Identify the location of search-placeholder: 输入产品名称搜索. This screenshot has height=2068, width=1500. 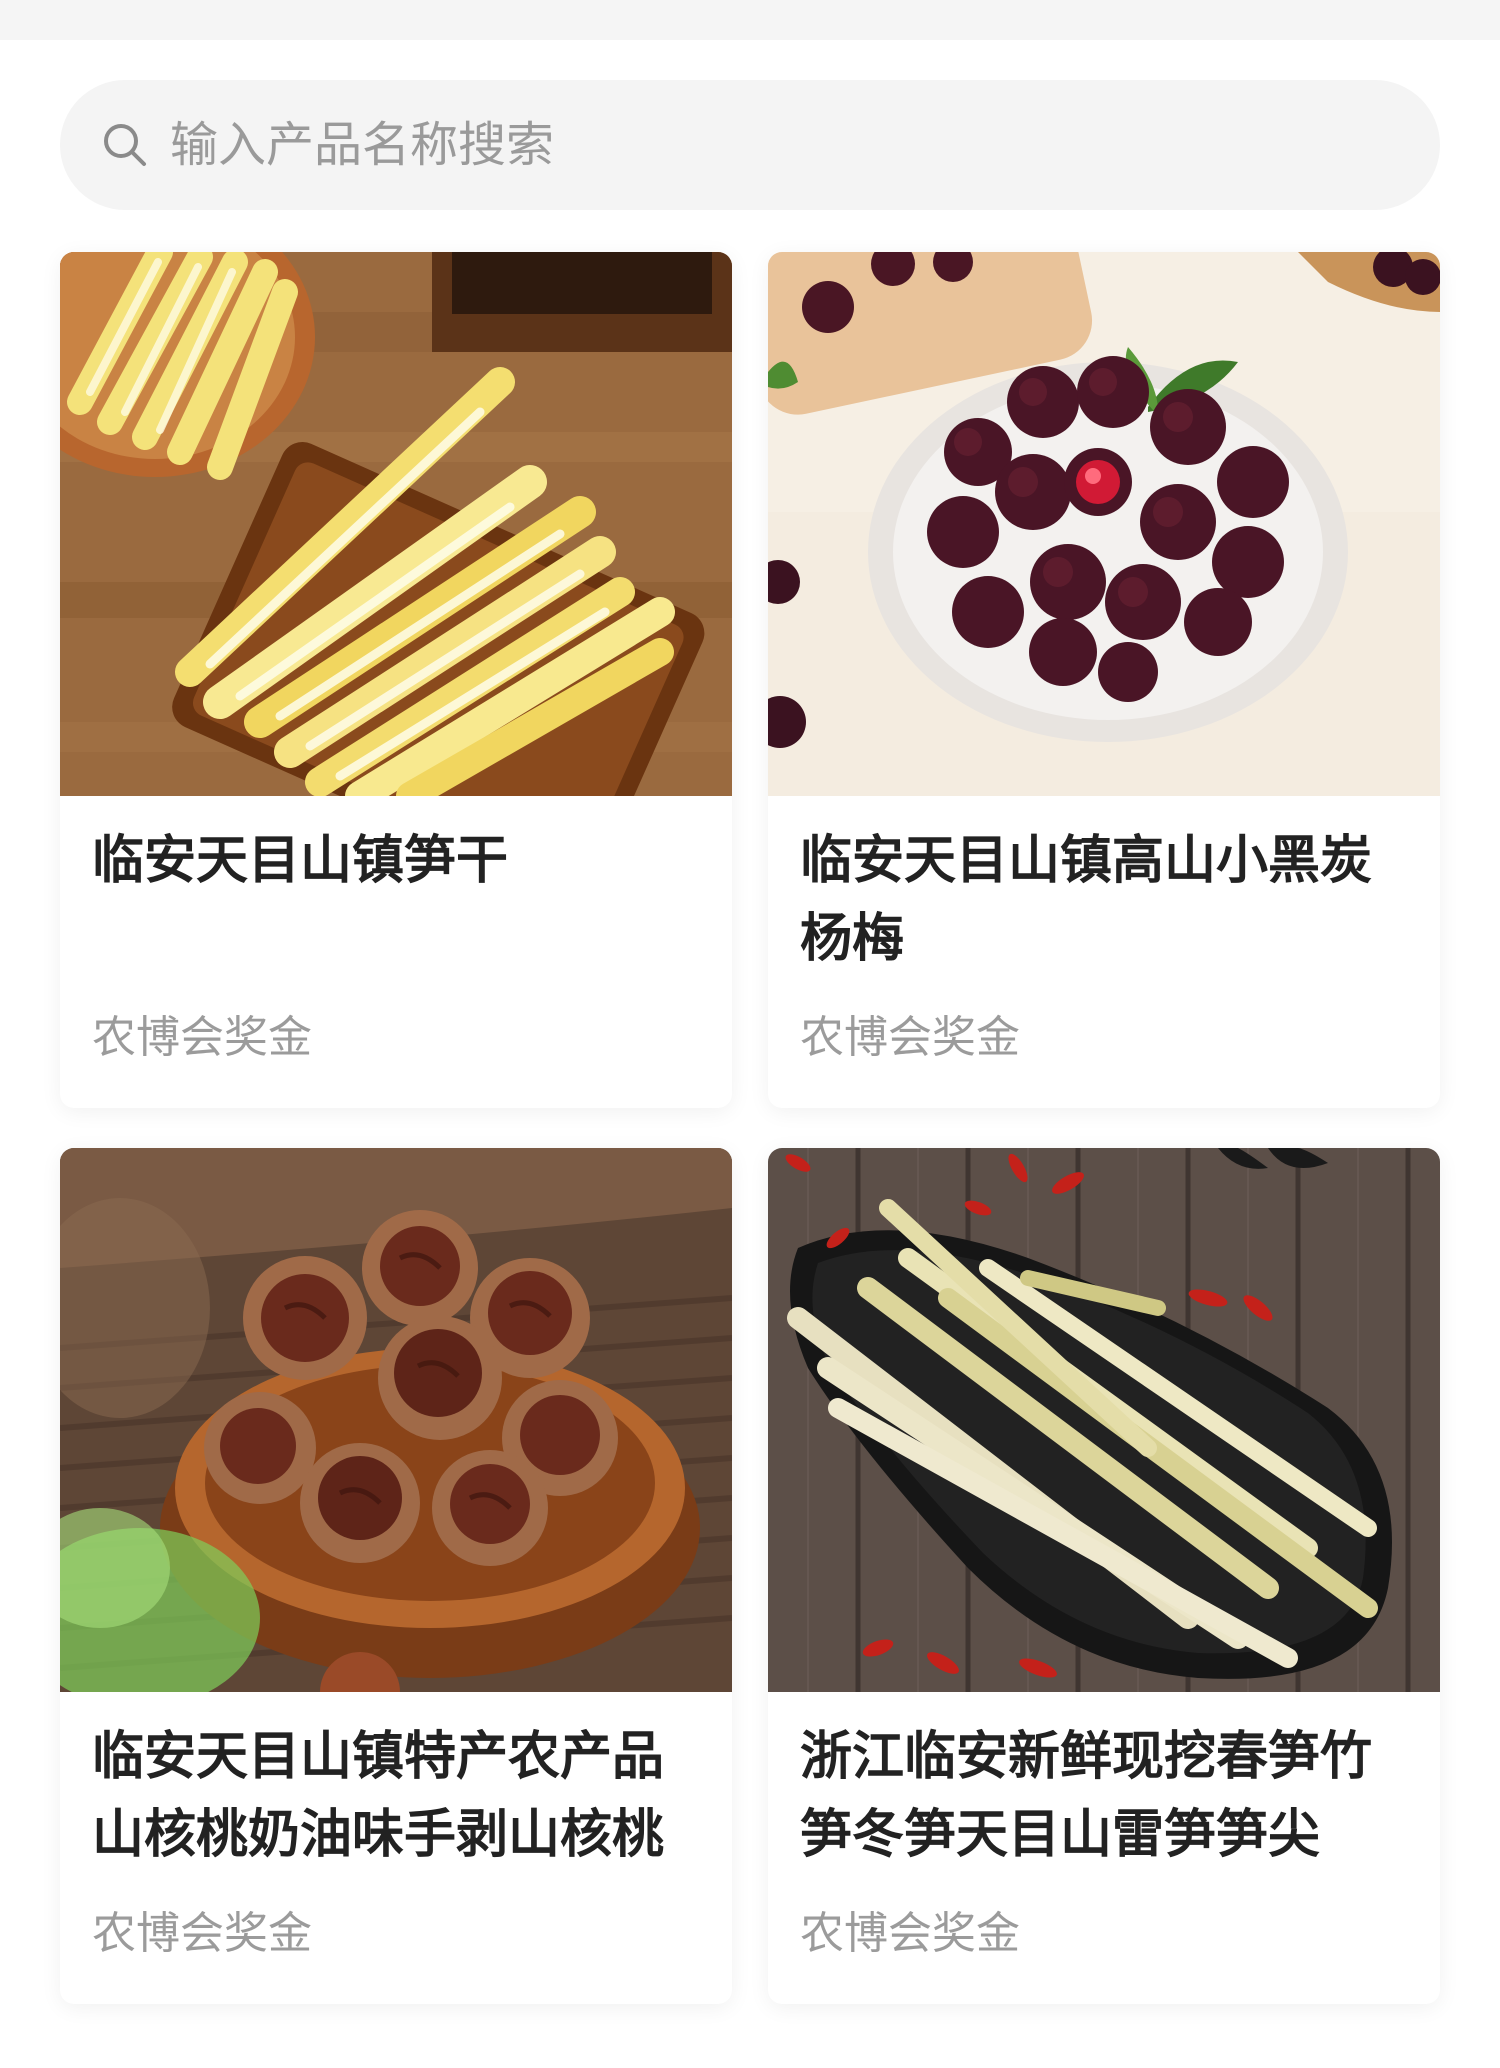
(362, 145).